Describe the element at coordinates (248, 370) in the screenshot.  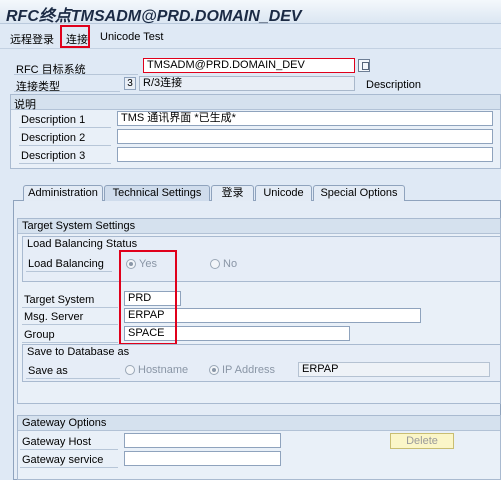
I see `save-as-ip-label: IP Address` at that location.